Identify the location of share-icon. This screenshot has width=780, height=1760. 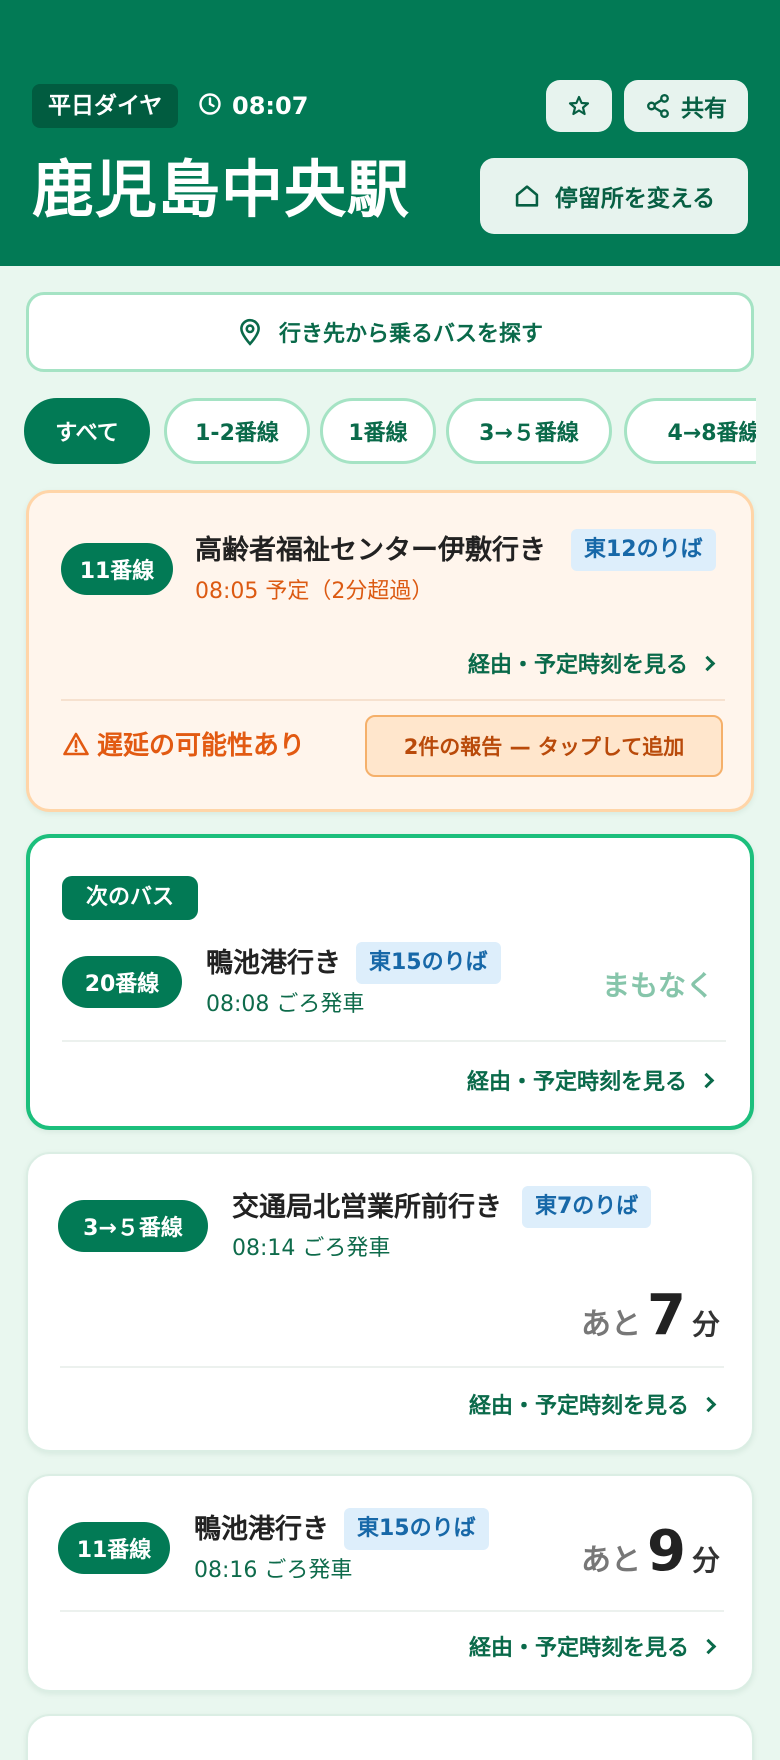
(658, 106).